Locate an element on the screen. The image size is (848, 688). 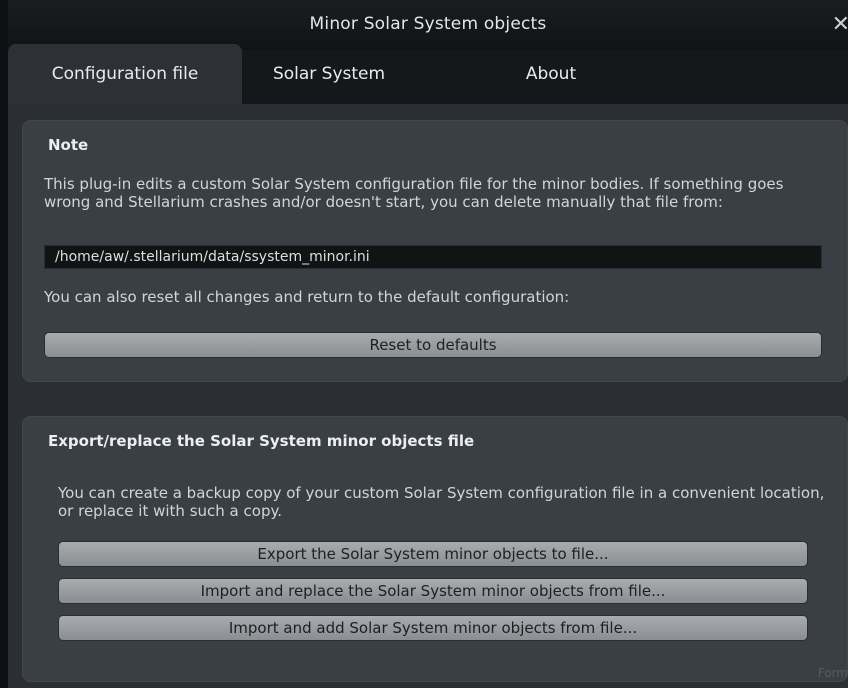
tab-solar-system: Solar System is located at coordinates (329, 74).